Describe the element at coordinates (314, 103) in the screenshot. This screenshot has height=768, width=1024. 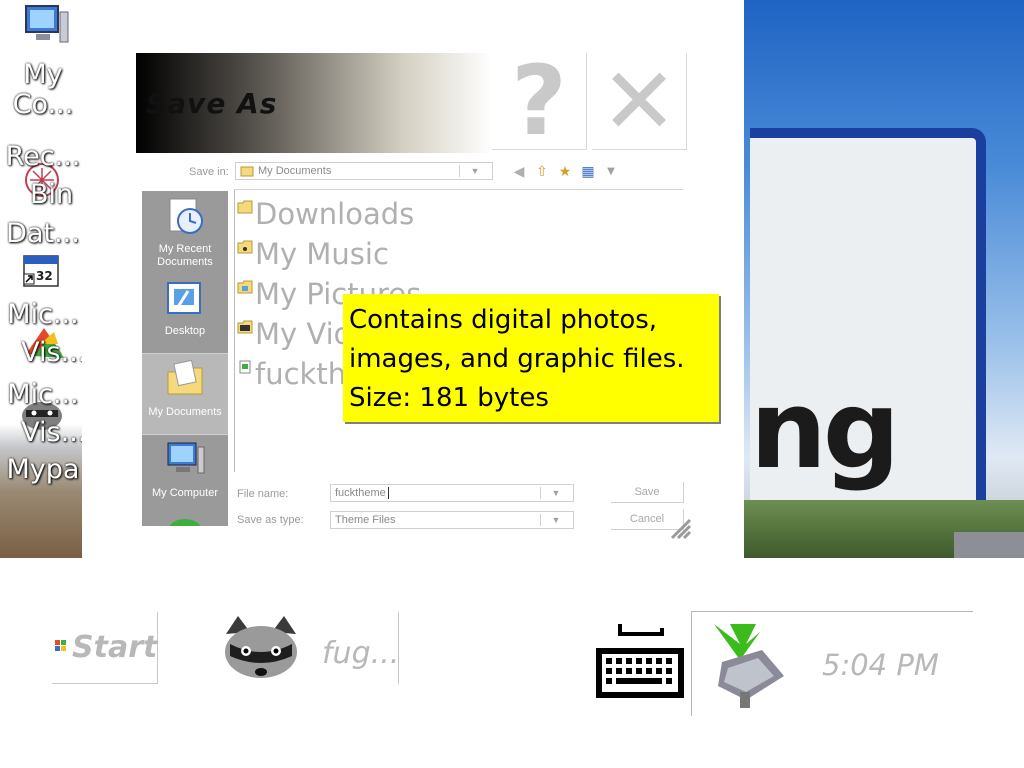
I see `title-bar: Save As` at that location.